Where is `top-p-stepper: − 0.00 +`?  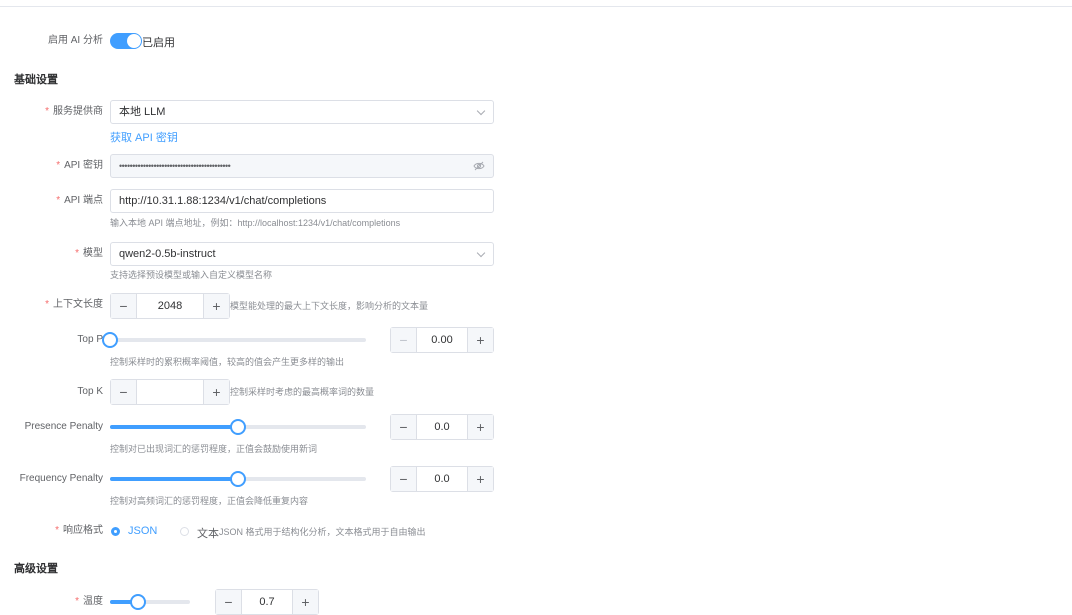 top-p-stepper: − 0.00 + is located at coordinates (442, 340).